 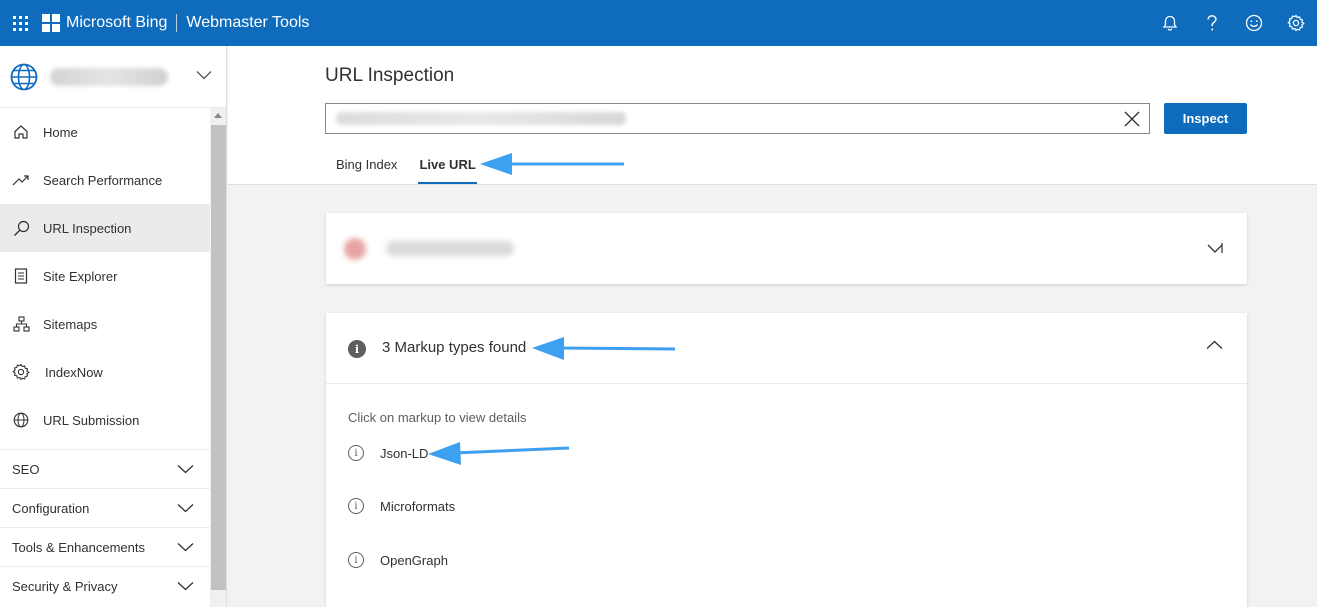 What do you see at coordinates (65, 586) in the screenshot?
I see `sidebar-group-label: Security & Privacy` at bounding box center [65, 586].